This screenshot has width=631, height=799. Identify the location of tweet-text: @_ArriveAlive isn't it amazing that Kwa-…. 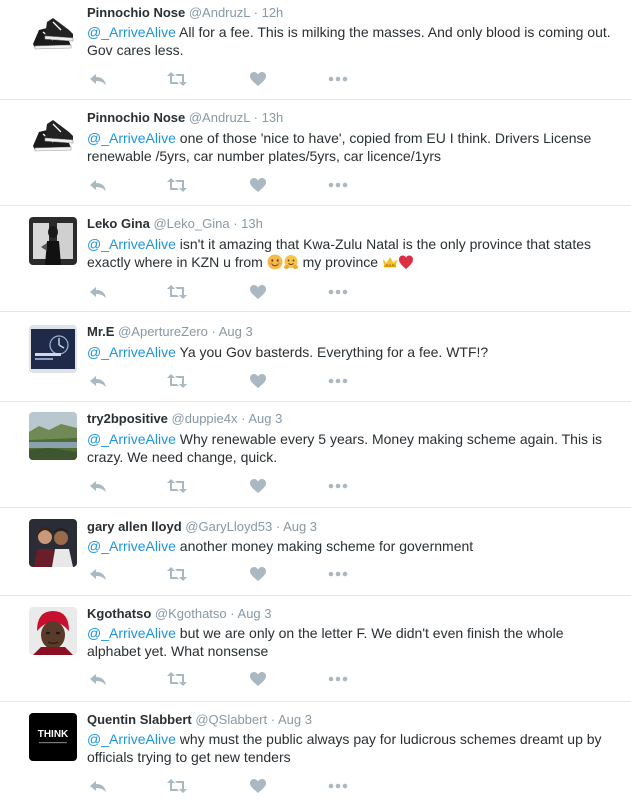
(352, 253).